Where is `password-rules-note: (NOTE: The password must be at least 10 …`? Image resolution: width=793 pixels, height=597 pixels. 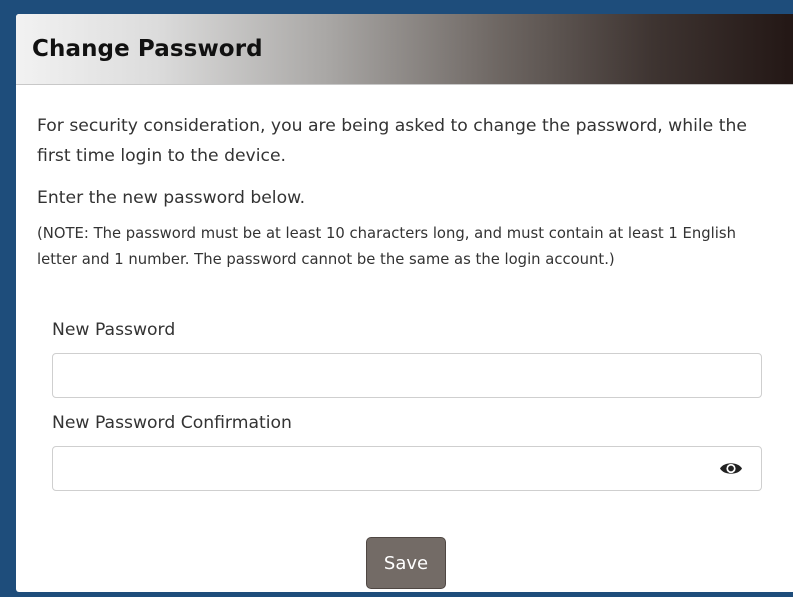
password-rules-note: (NOTE: The password must be at least 10 … is located at coordinates (386, 246).